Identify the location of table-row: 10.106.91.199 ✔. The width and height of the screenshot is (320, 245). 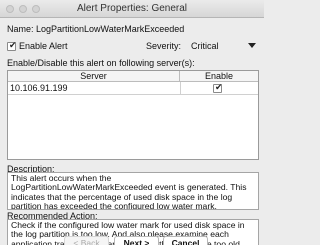
(133, 88).